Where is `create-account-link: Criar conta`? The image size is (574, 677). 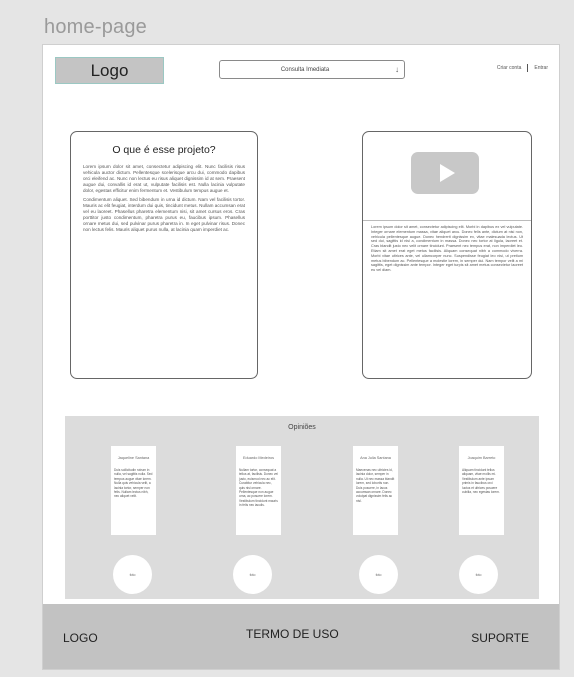 create-account-link: Criar conta is located at coordinates (509, 68).